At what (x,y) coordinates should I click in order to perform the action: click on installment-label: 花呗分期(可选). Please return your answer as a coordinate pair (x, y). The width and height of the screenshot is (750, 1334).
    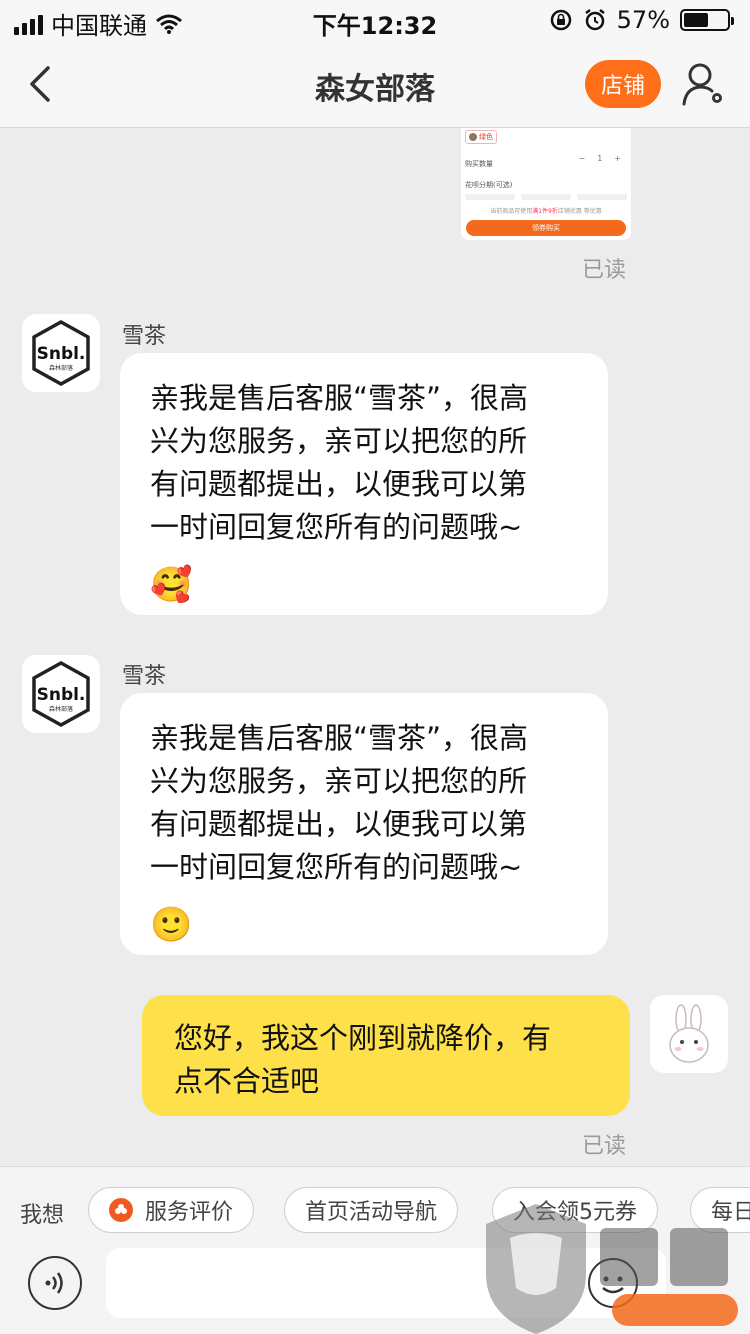
    Looking at the image, I should click on (489, 185).